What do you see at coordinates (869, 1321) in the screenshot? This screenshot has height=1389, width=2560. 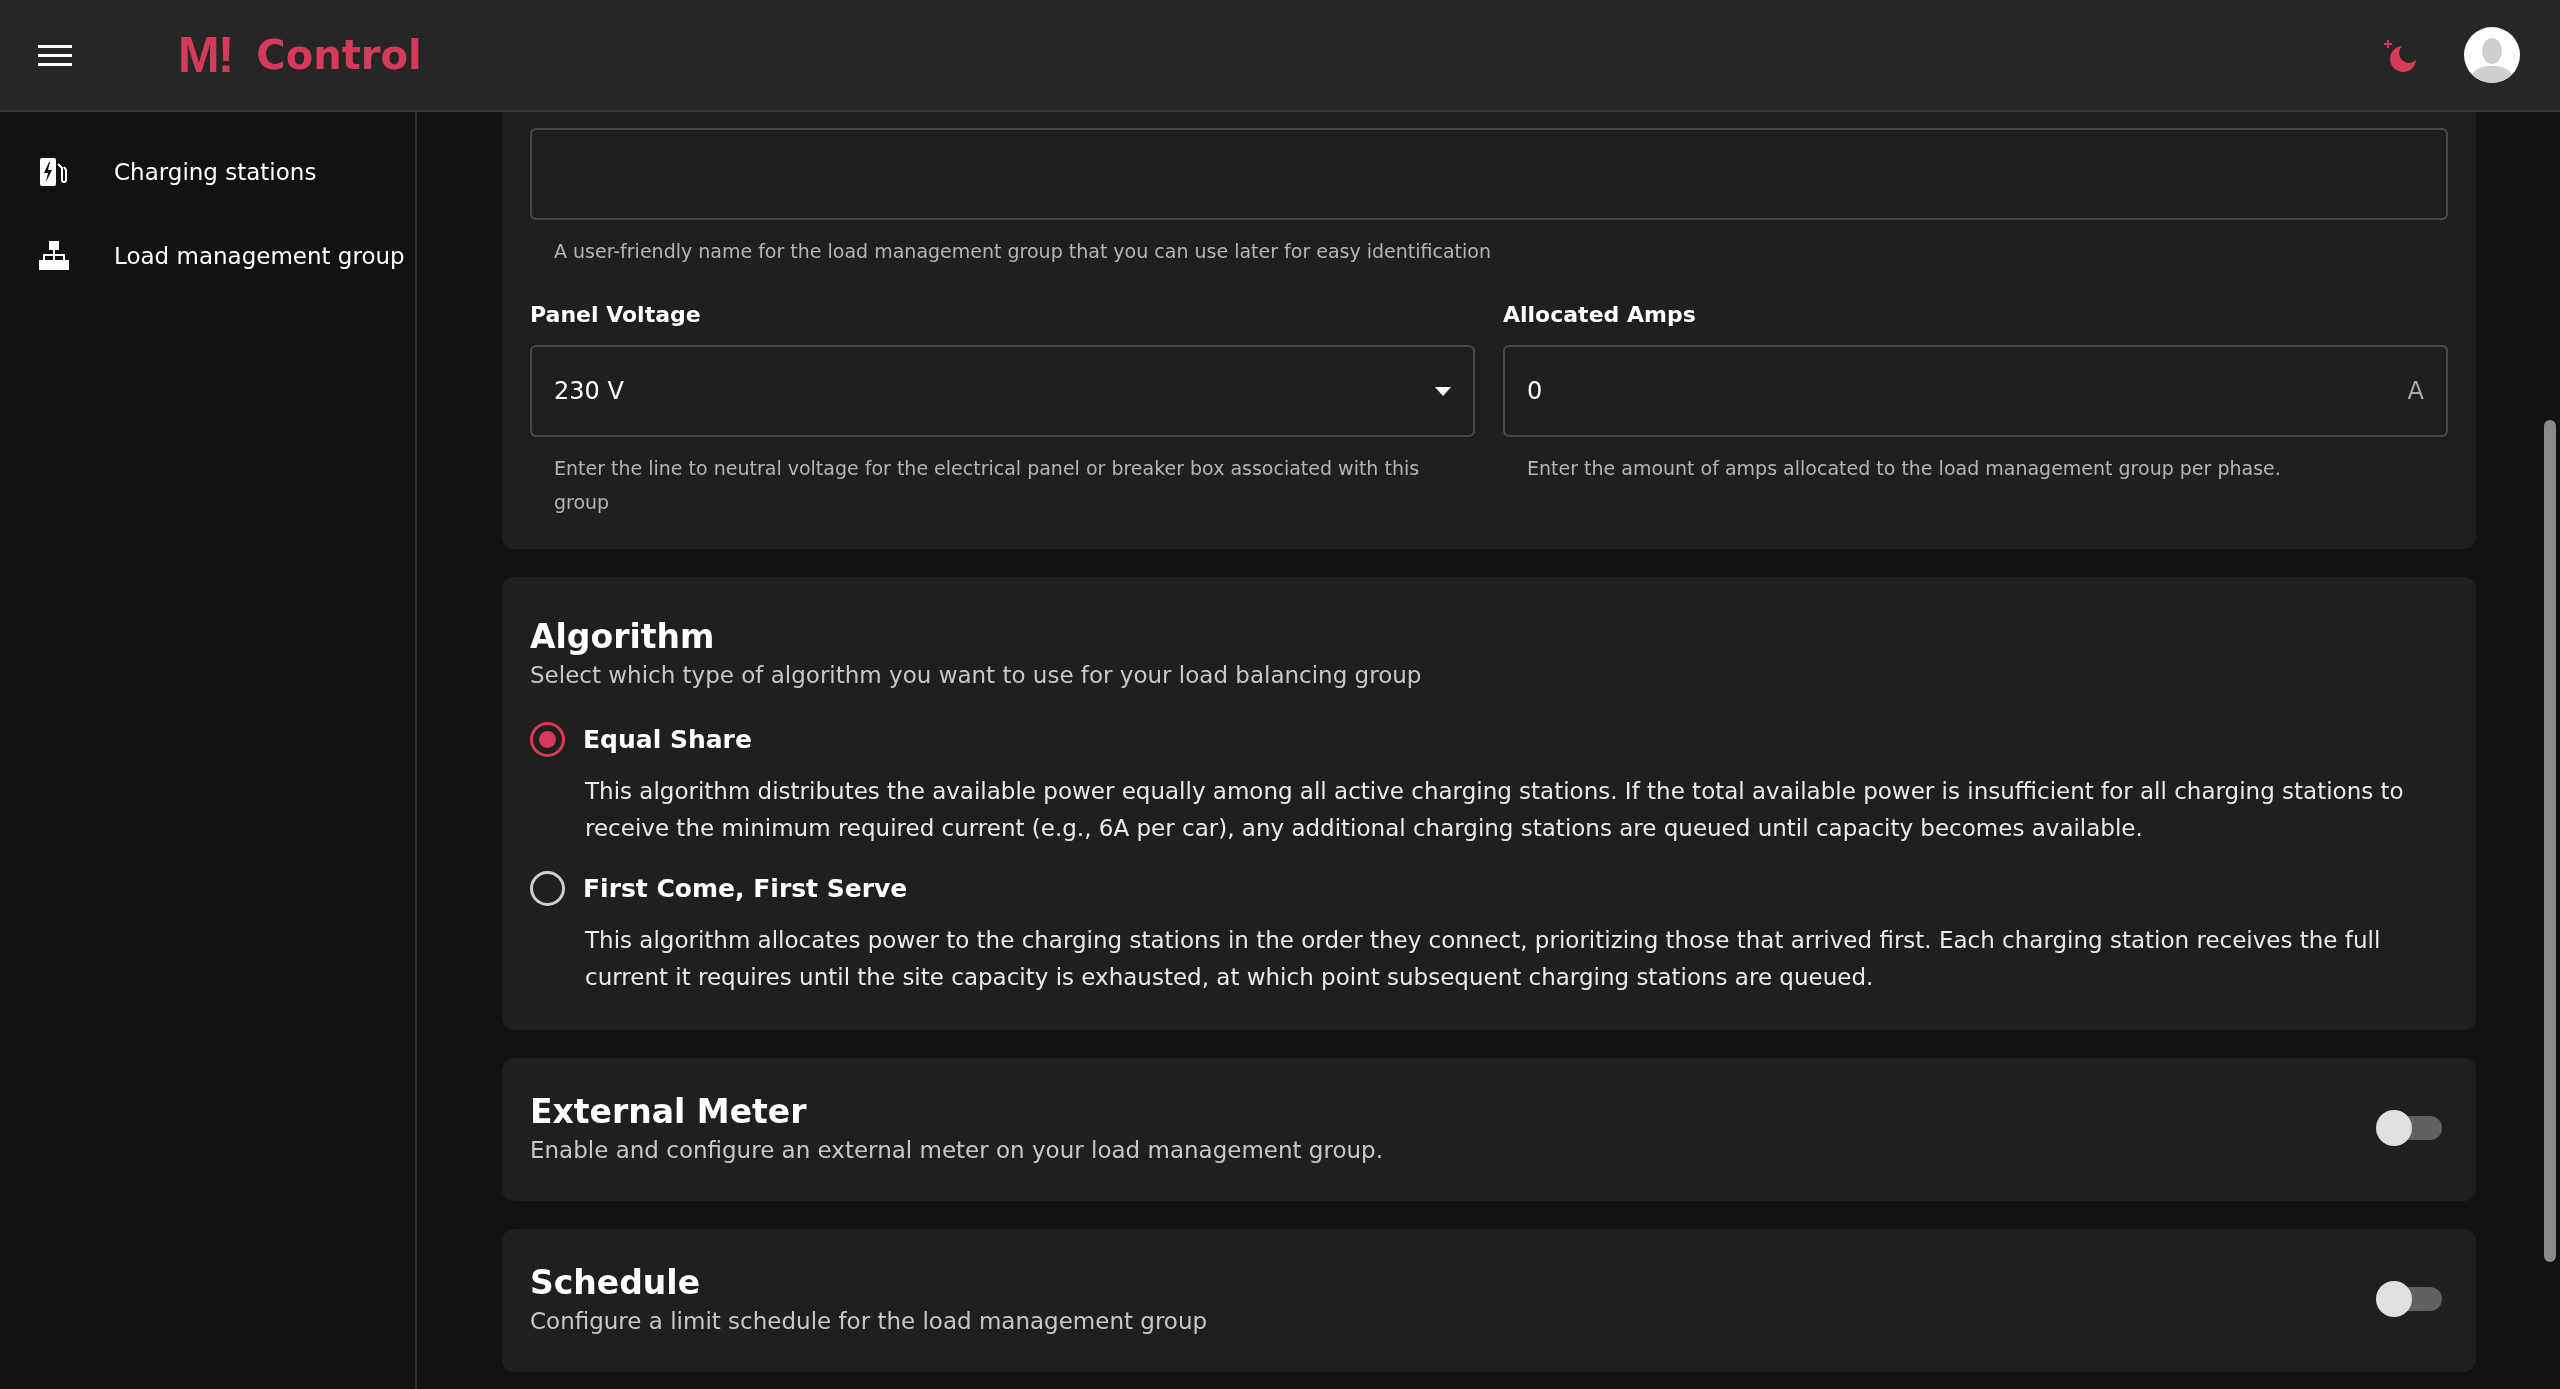 I see `section-subtitle: Configure a limit schedule for the load management group` at bounding box center [869, 1321].